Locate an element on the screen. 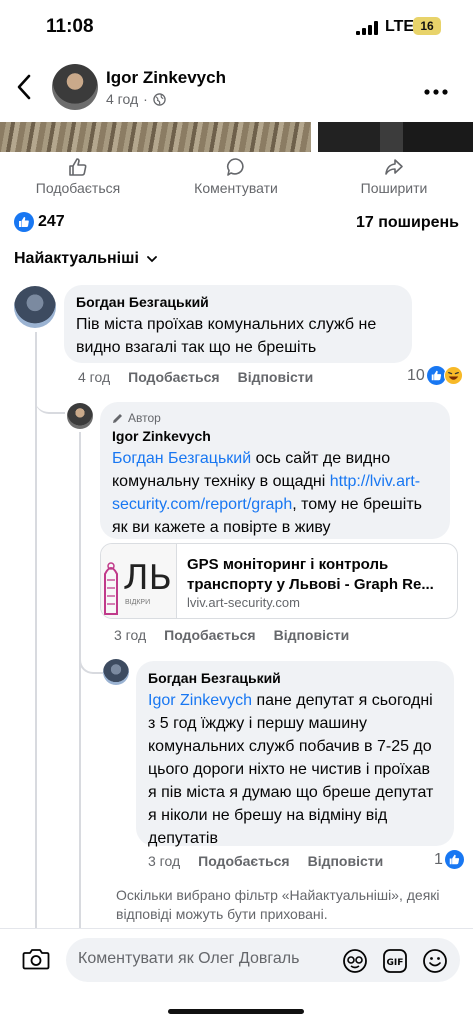  likes-summary: 247 is located at coordinates (39, 222).